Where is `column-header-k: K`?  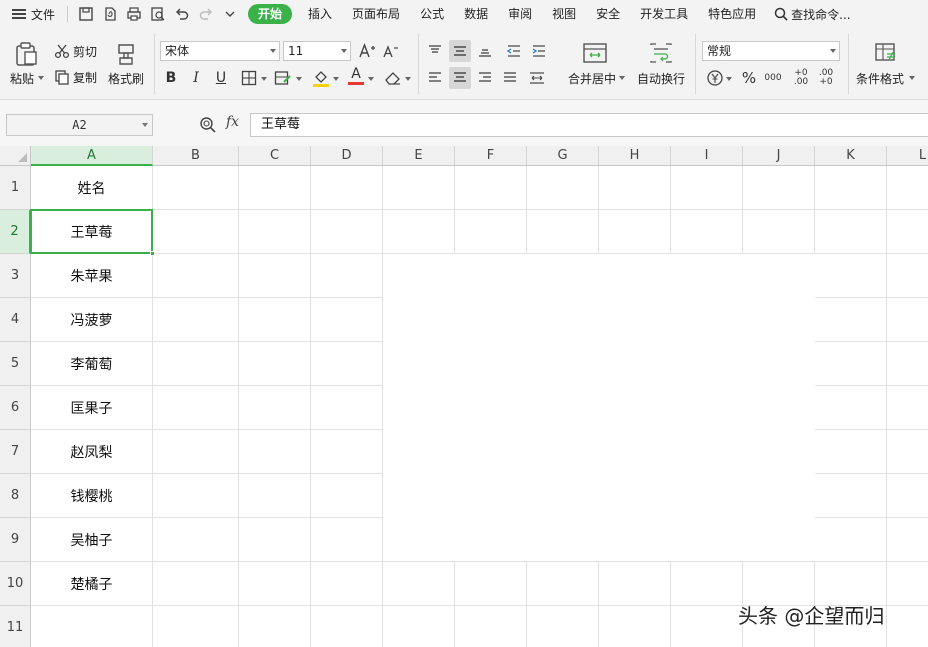 column-header-k: K is located at coordinates (851, 156).